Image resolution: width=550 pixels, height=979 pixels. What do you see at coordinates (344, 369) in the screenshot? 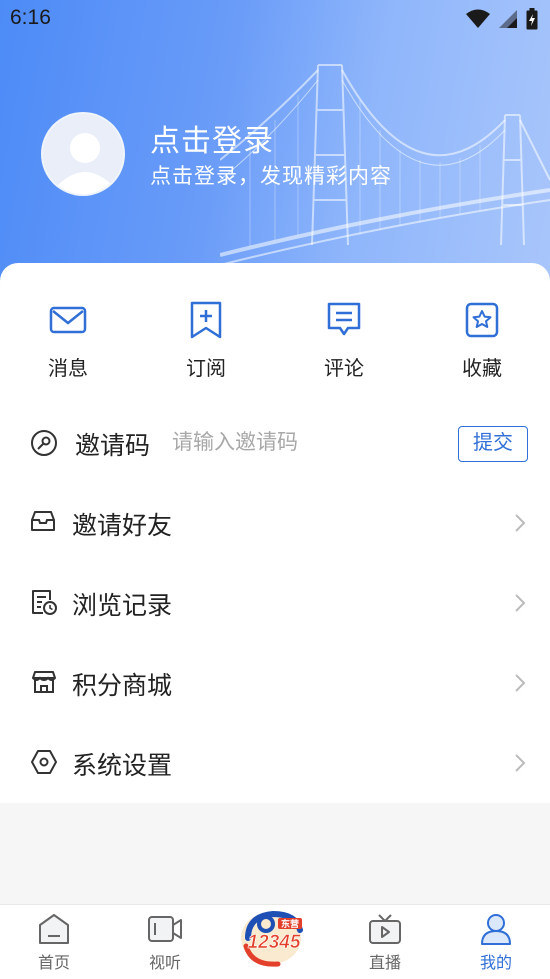
I see `quick-action-label: 评论` at bounding box center [344, 369].